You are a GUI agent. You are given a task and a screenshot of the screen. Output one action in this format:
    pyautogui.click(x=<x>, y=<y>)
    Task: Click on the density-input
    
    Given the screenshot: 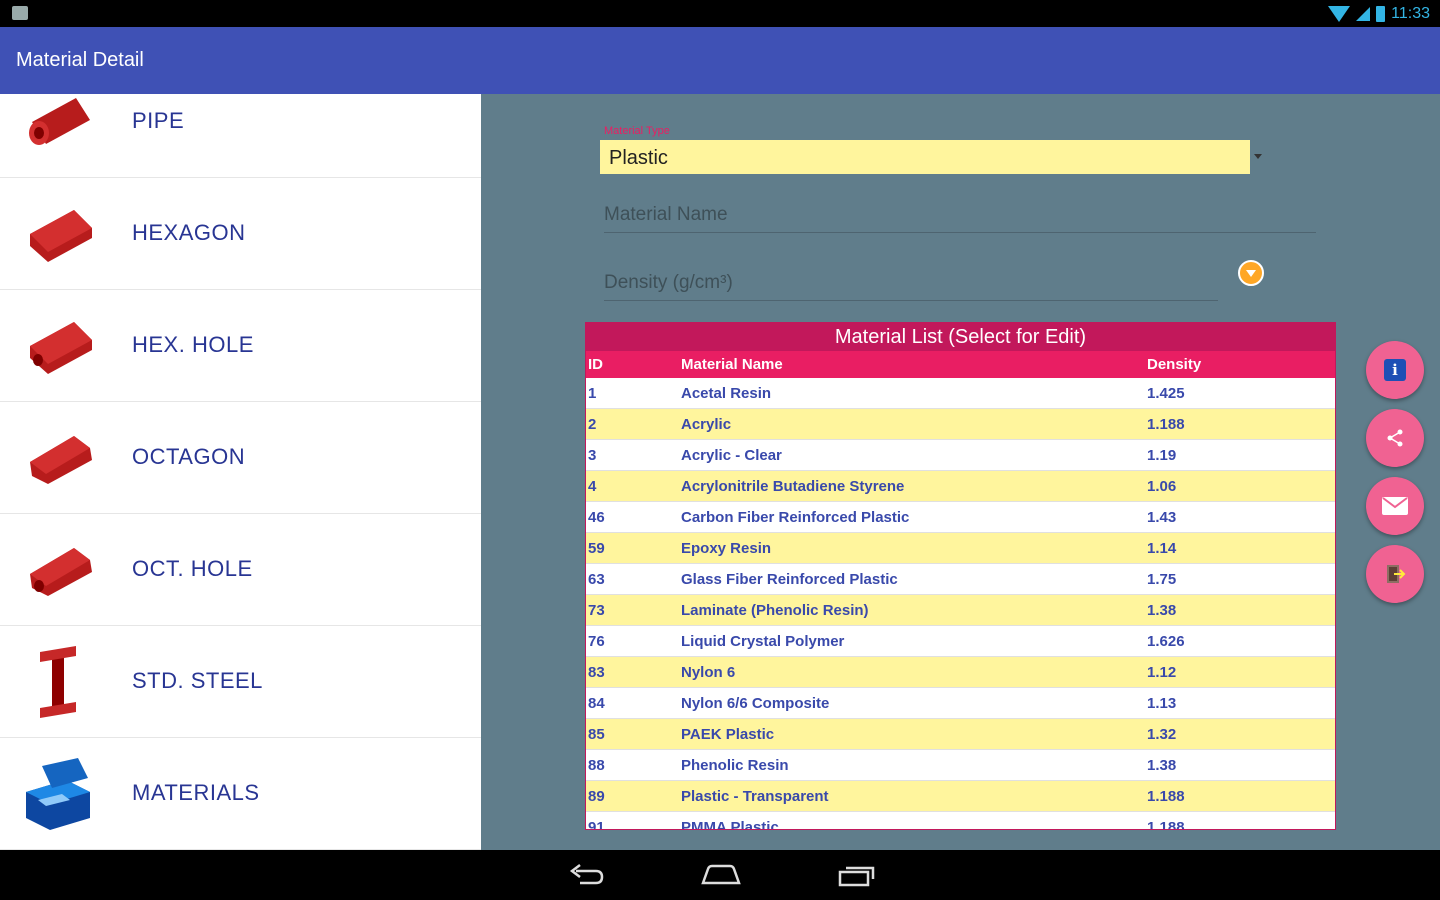 What is the action you would take?
    pyautogui.click(x=911, y=283)
    